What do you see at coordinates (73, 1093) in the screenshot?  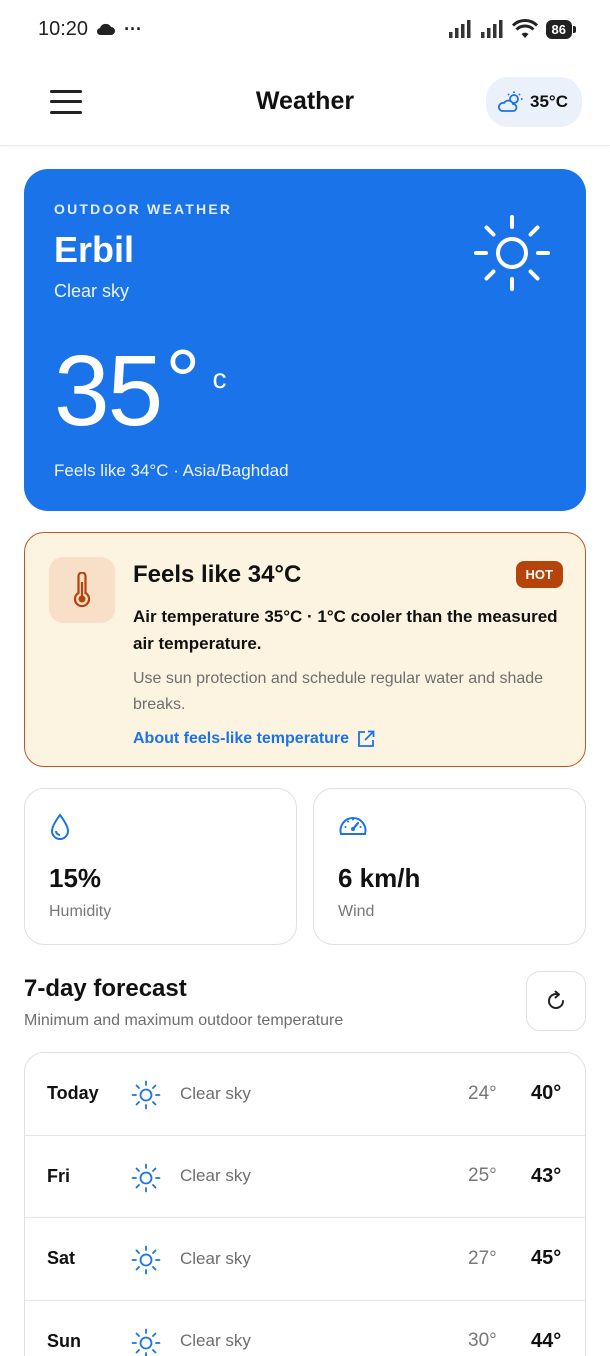 I see `forecast-day: Today` at bounding box center [73, 1093].